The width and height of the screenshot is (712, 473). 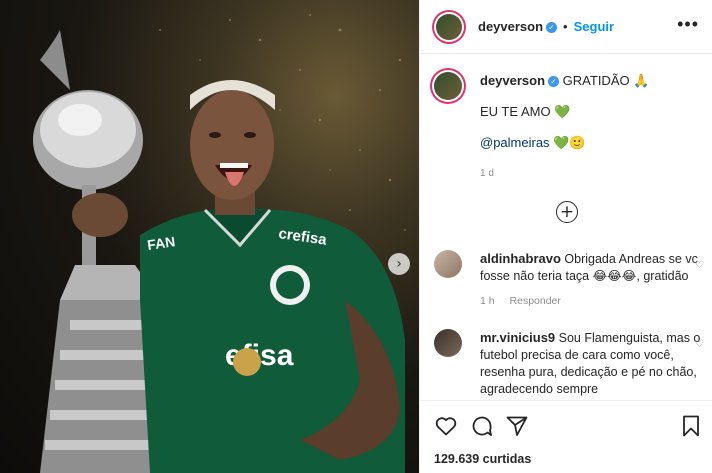 I want to click on reply-button: Responder, so click(x=535, y=301).